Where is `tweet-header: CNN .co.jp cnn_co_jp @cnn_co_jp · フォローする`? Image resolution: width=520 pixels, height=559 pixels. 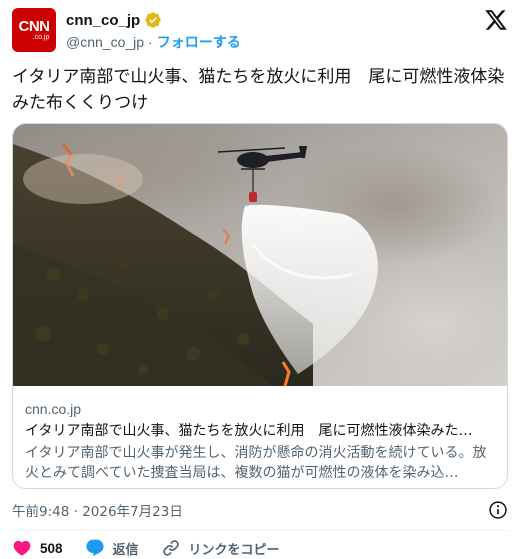 tweet-header: CNN .co.jp cnn_co_jp @cnn_co_jp · フォローする is located at coordinates (260, 29).